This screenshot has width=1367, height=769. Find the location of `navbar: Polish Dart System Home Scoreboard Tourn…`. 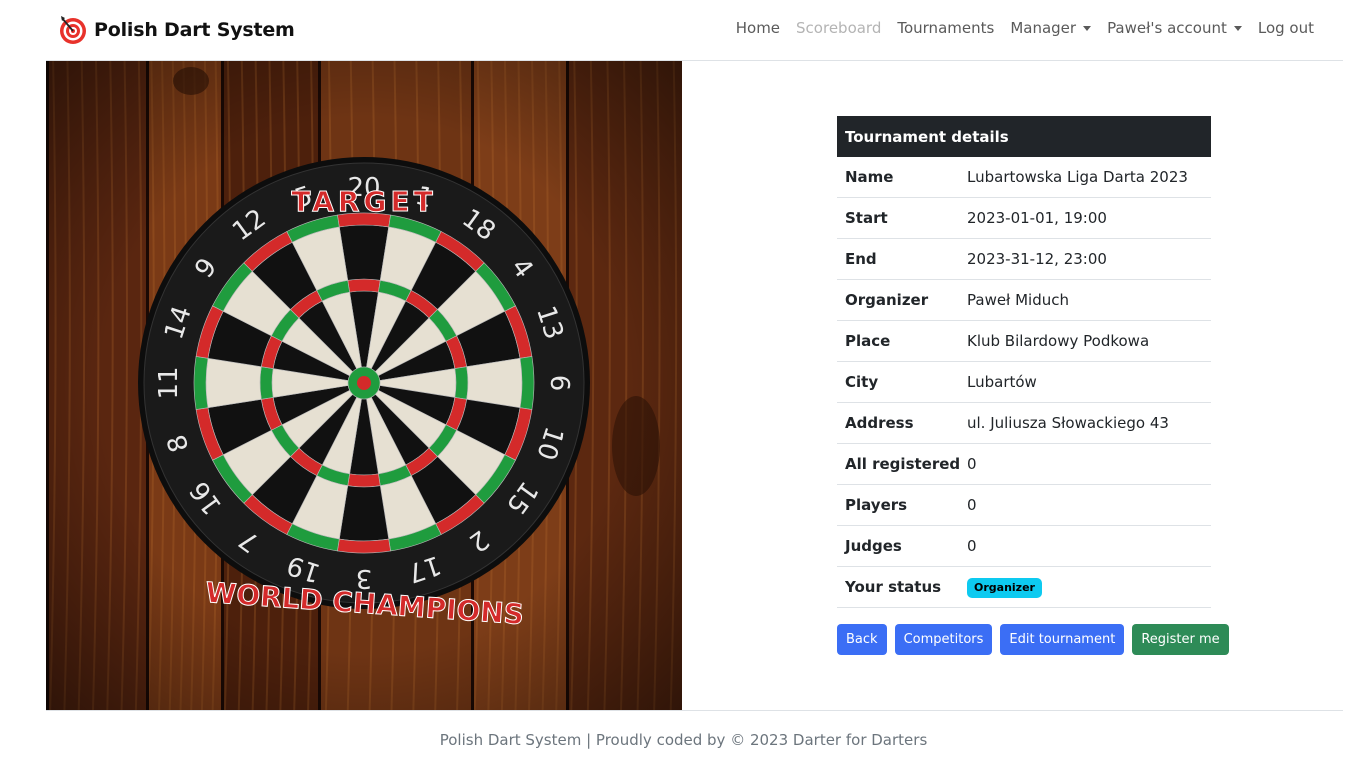

navbar: Polish Dart System Home Scoreboard Tourn… is located at coordinates (683, 30).